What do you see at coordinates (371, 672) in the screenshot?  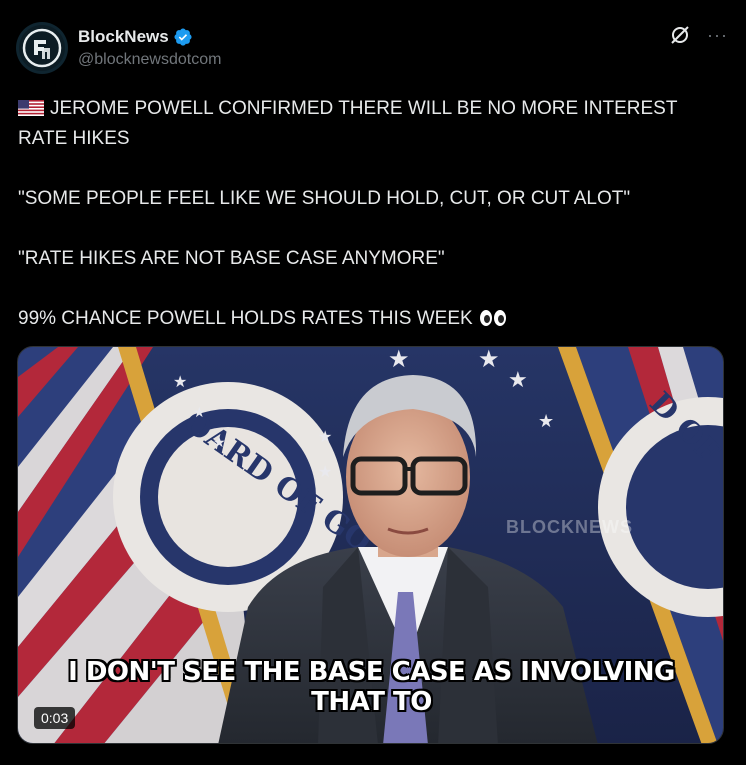 I see `video-subtitle-line-1: I DON'T SEE THE BASE CASE AS INVOLVING` at bounding box center [371, 672].